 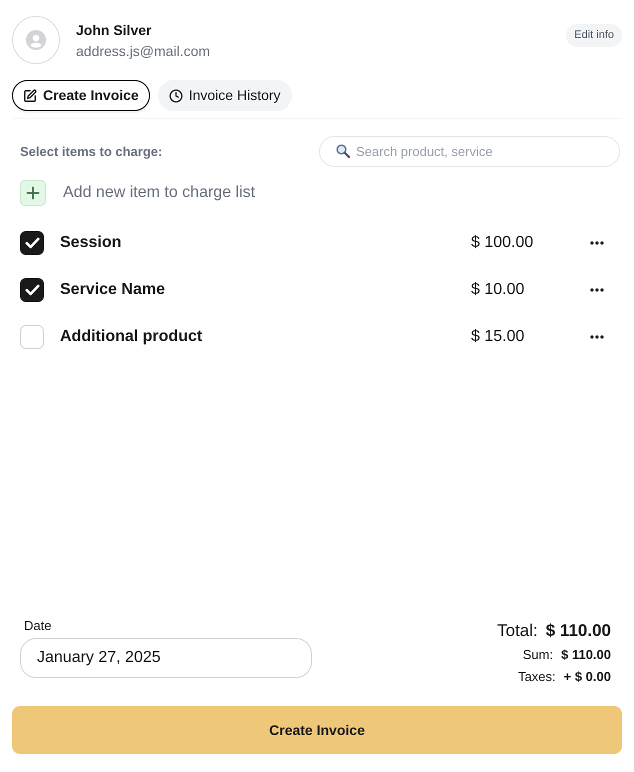 I want to click on date-field: January 27, 2025, so click(x=166, y=658).